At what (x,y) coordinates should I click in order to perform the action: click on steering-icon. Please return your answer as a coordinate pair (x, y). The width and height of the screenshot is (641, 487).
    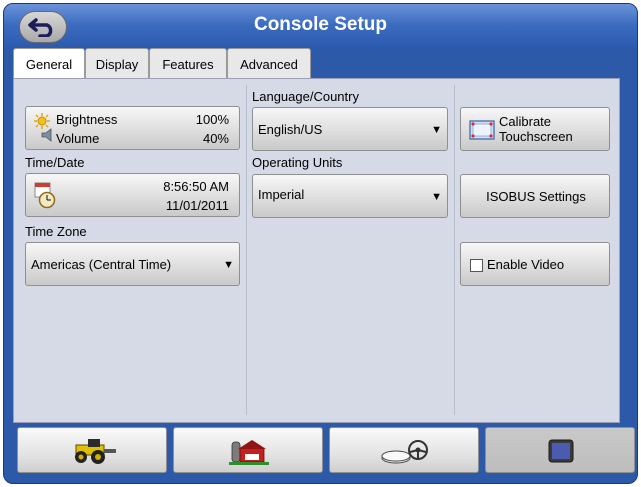
    Looking at the image, I should click on (404, 452).